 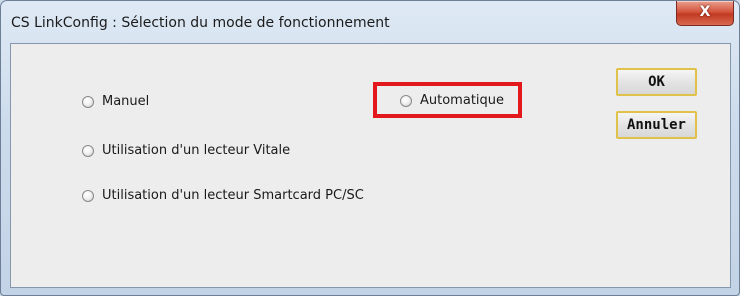 What do you see at coordinates (126, 101) in the screenshot?
I see `radio-label-manuel: Manuel` at bounding box center [126, 101].